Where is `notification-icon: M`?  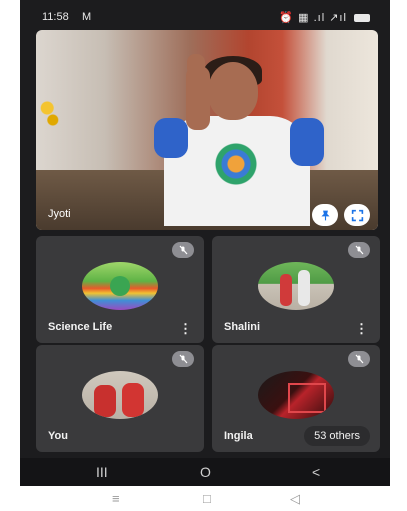
notification-icon: M is located at coordinates (87, 17).